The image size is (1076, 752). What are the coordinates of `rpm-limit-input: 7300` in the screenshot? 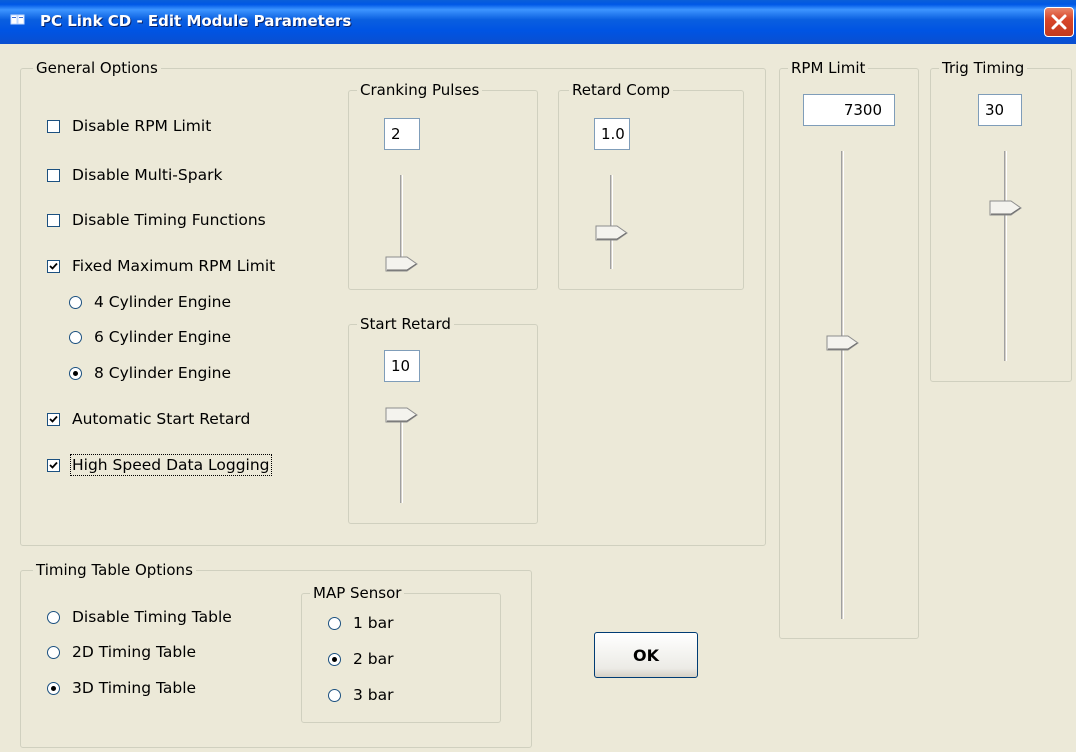 It's located at (849, 110).